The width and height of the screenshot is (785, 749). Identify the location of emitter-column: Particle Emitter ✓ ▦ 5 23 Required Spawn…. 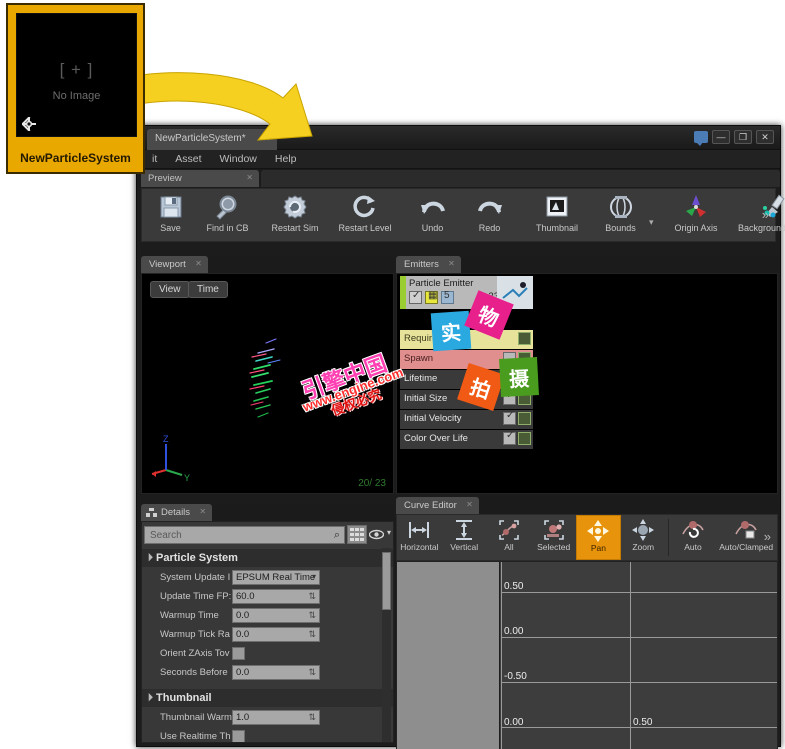
(466, 363).